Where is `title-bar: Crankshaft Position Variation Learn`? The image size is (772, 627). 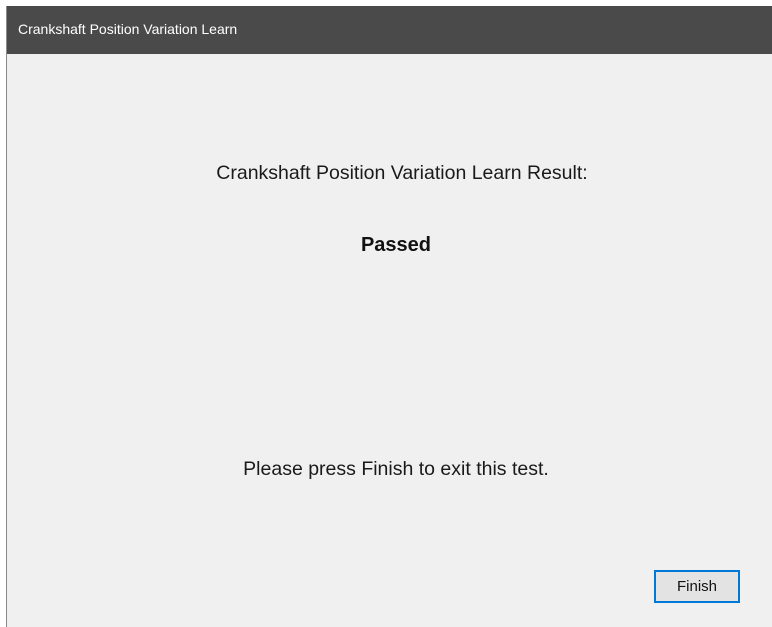 title-bar: Crankshaft Position Variation Learn is located at coordinates (389, 30).